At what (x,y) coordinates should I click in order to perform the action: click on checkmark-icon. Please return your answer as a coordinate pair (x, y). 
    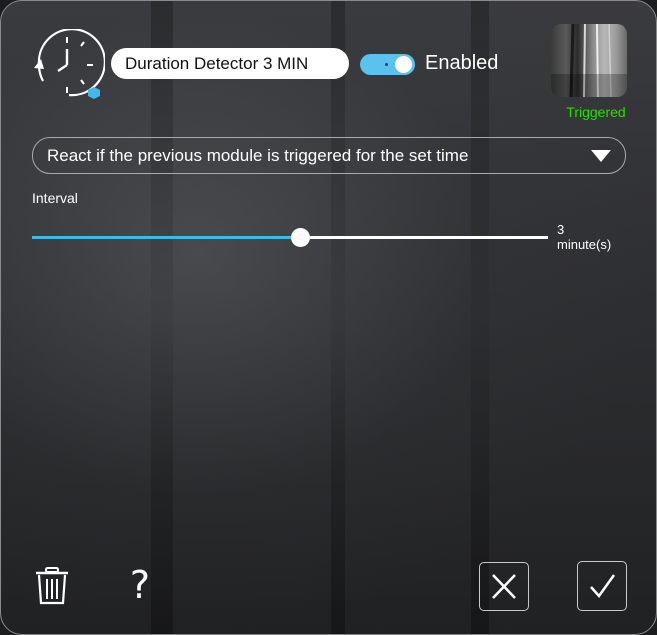
    Looking at the image, I should click on (603, 586).